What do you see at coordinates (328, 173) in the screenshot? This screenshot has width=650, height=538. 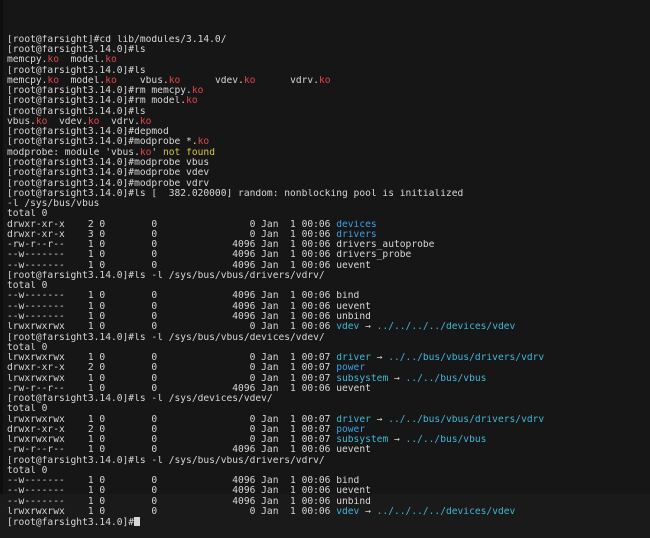 I see `terminal-line: [root@farsight3.14.0]#modprobe vdev` at bounding box center [328, 173].